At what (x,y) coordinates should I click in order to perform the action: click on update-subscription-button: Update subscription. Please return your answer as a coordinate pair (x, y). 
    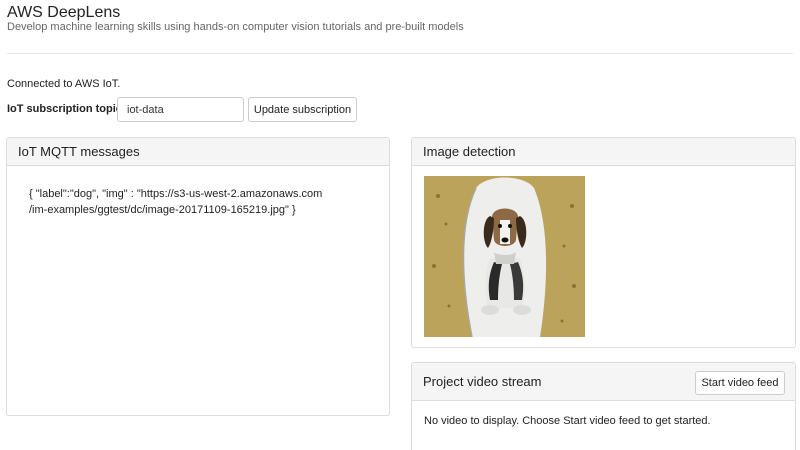
    Looking at the image, I should click on (302, 109).